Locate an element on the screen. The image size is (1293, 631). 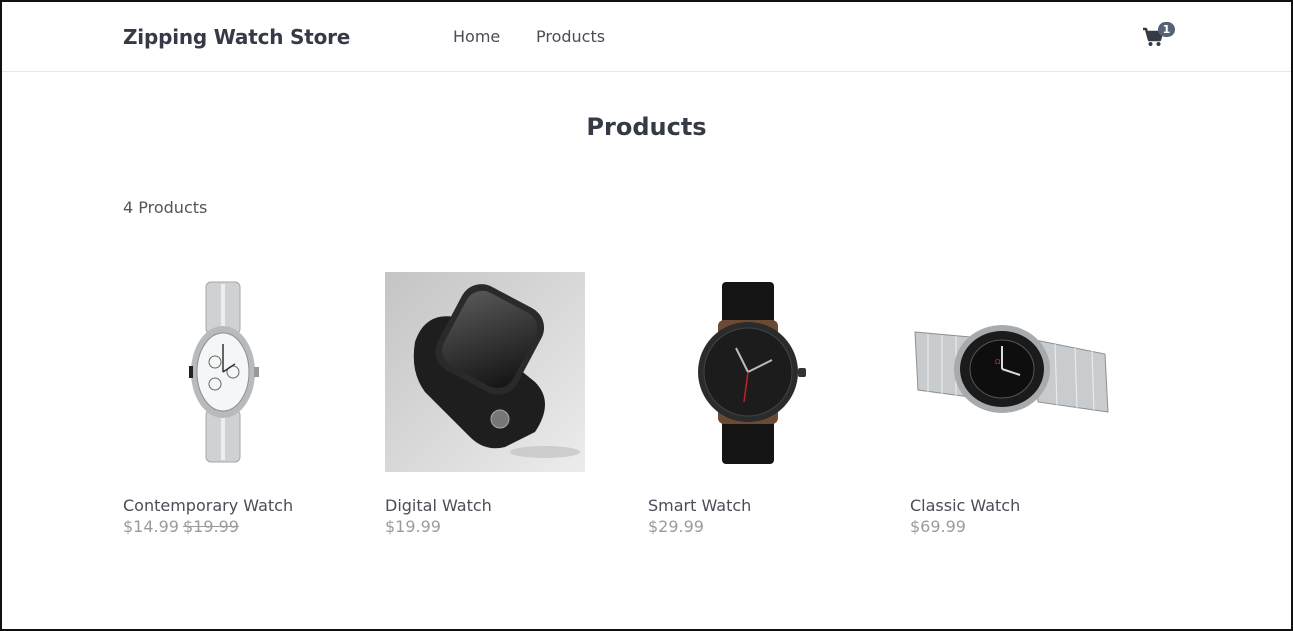
steel-diver-watch-image: Ω is located at coordinates (1010, 372).